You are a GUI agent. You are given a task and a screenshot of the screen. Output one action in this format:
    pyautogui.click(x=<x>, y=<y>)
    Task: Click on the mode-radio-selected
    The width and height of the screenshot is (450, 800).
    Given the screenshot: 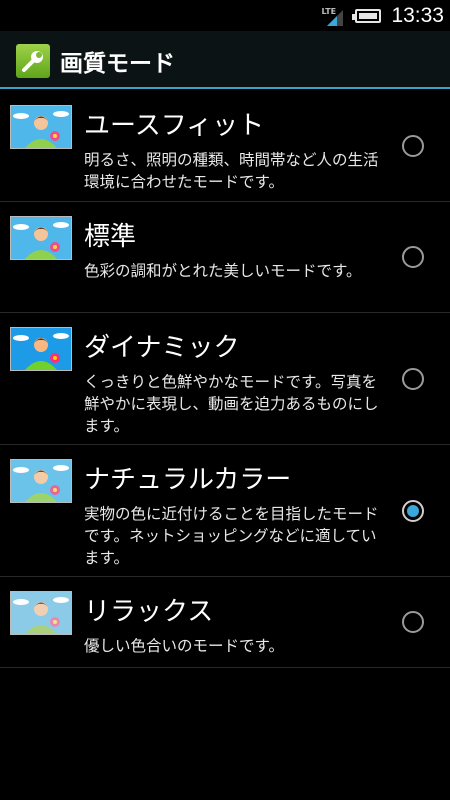 What is the action you would take?
    pyautogui.click(x=413, y=511)
    